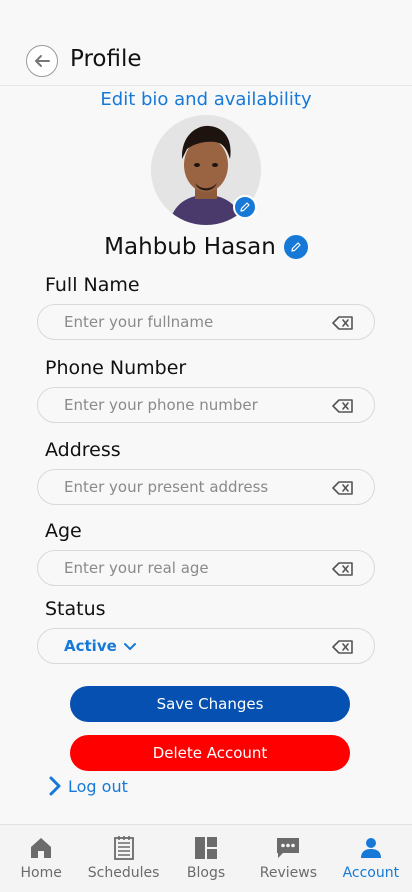  I want to click on save-changes-button: Save Changes, so click(210, 704).